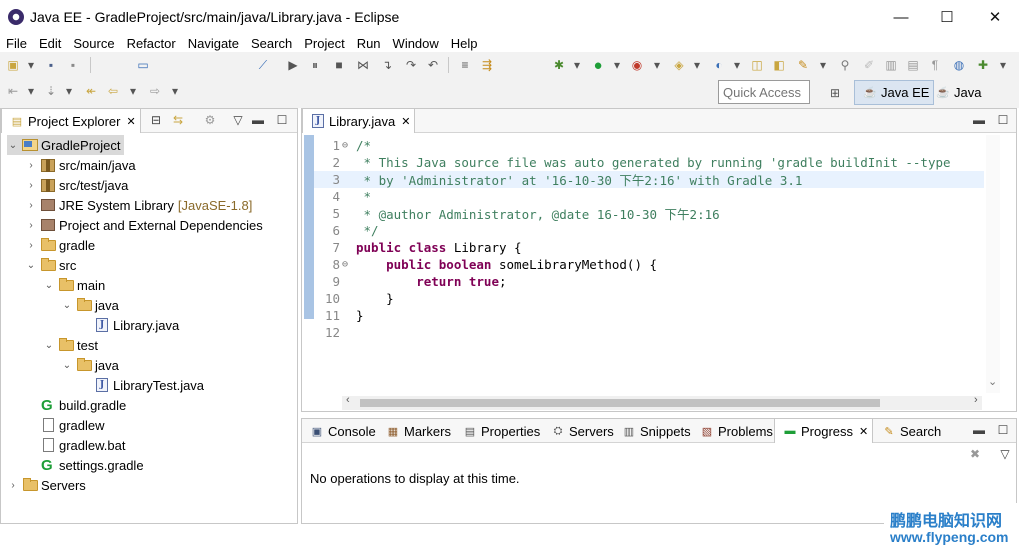 This screenshot has height=553, width=1019. Describe the element at coordinates (697, 65) in the screenshot. I see `server-dropdown-icon: ▾` at that location.